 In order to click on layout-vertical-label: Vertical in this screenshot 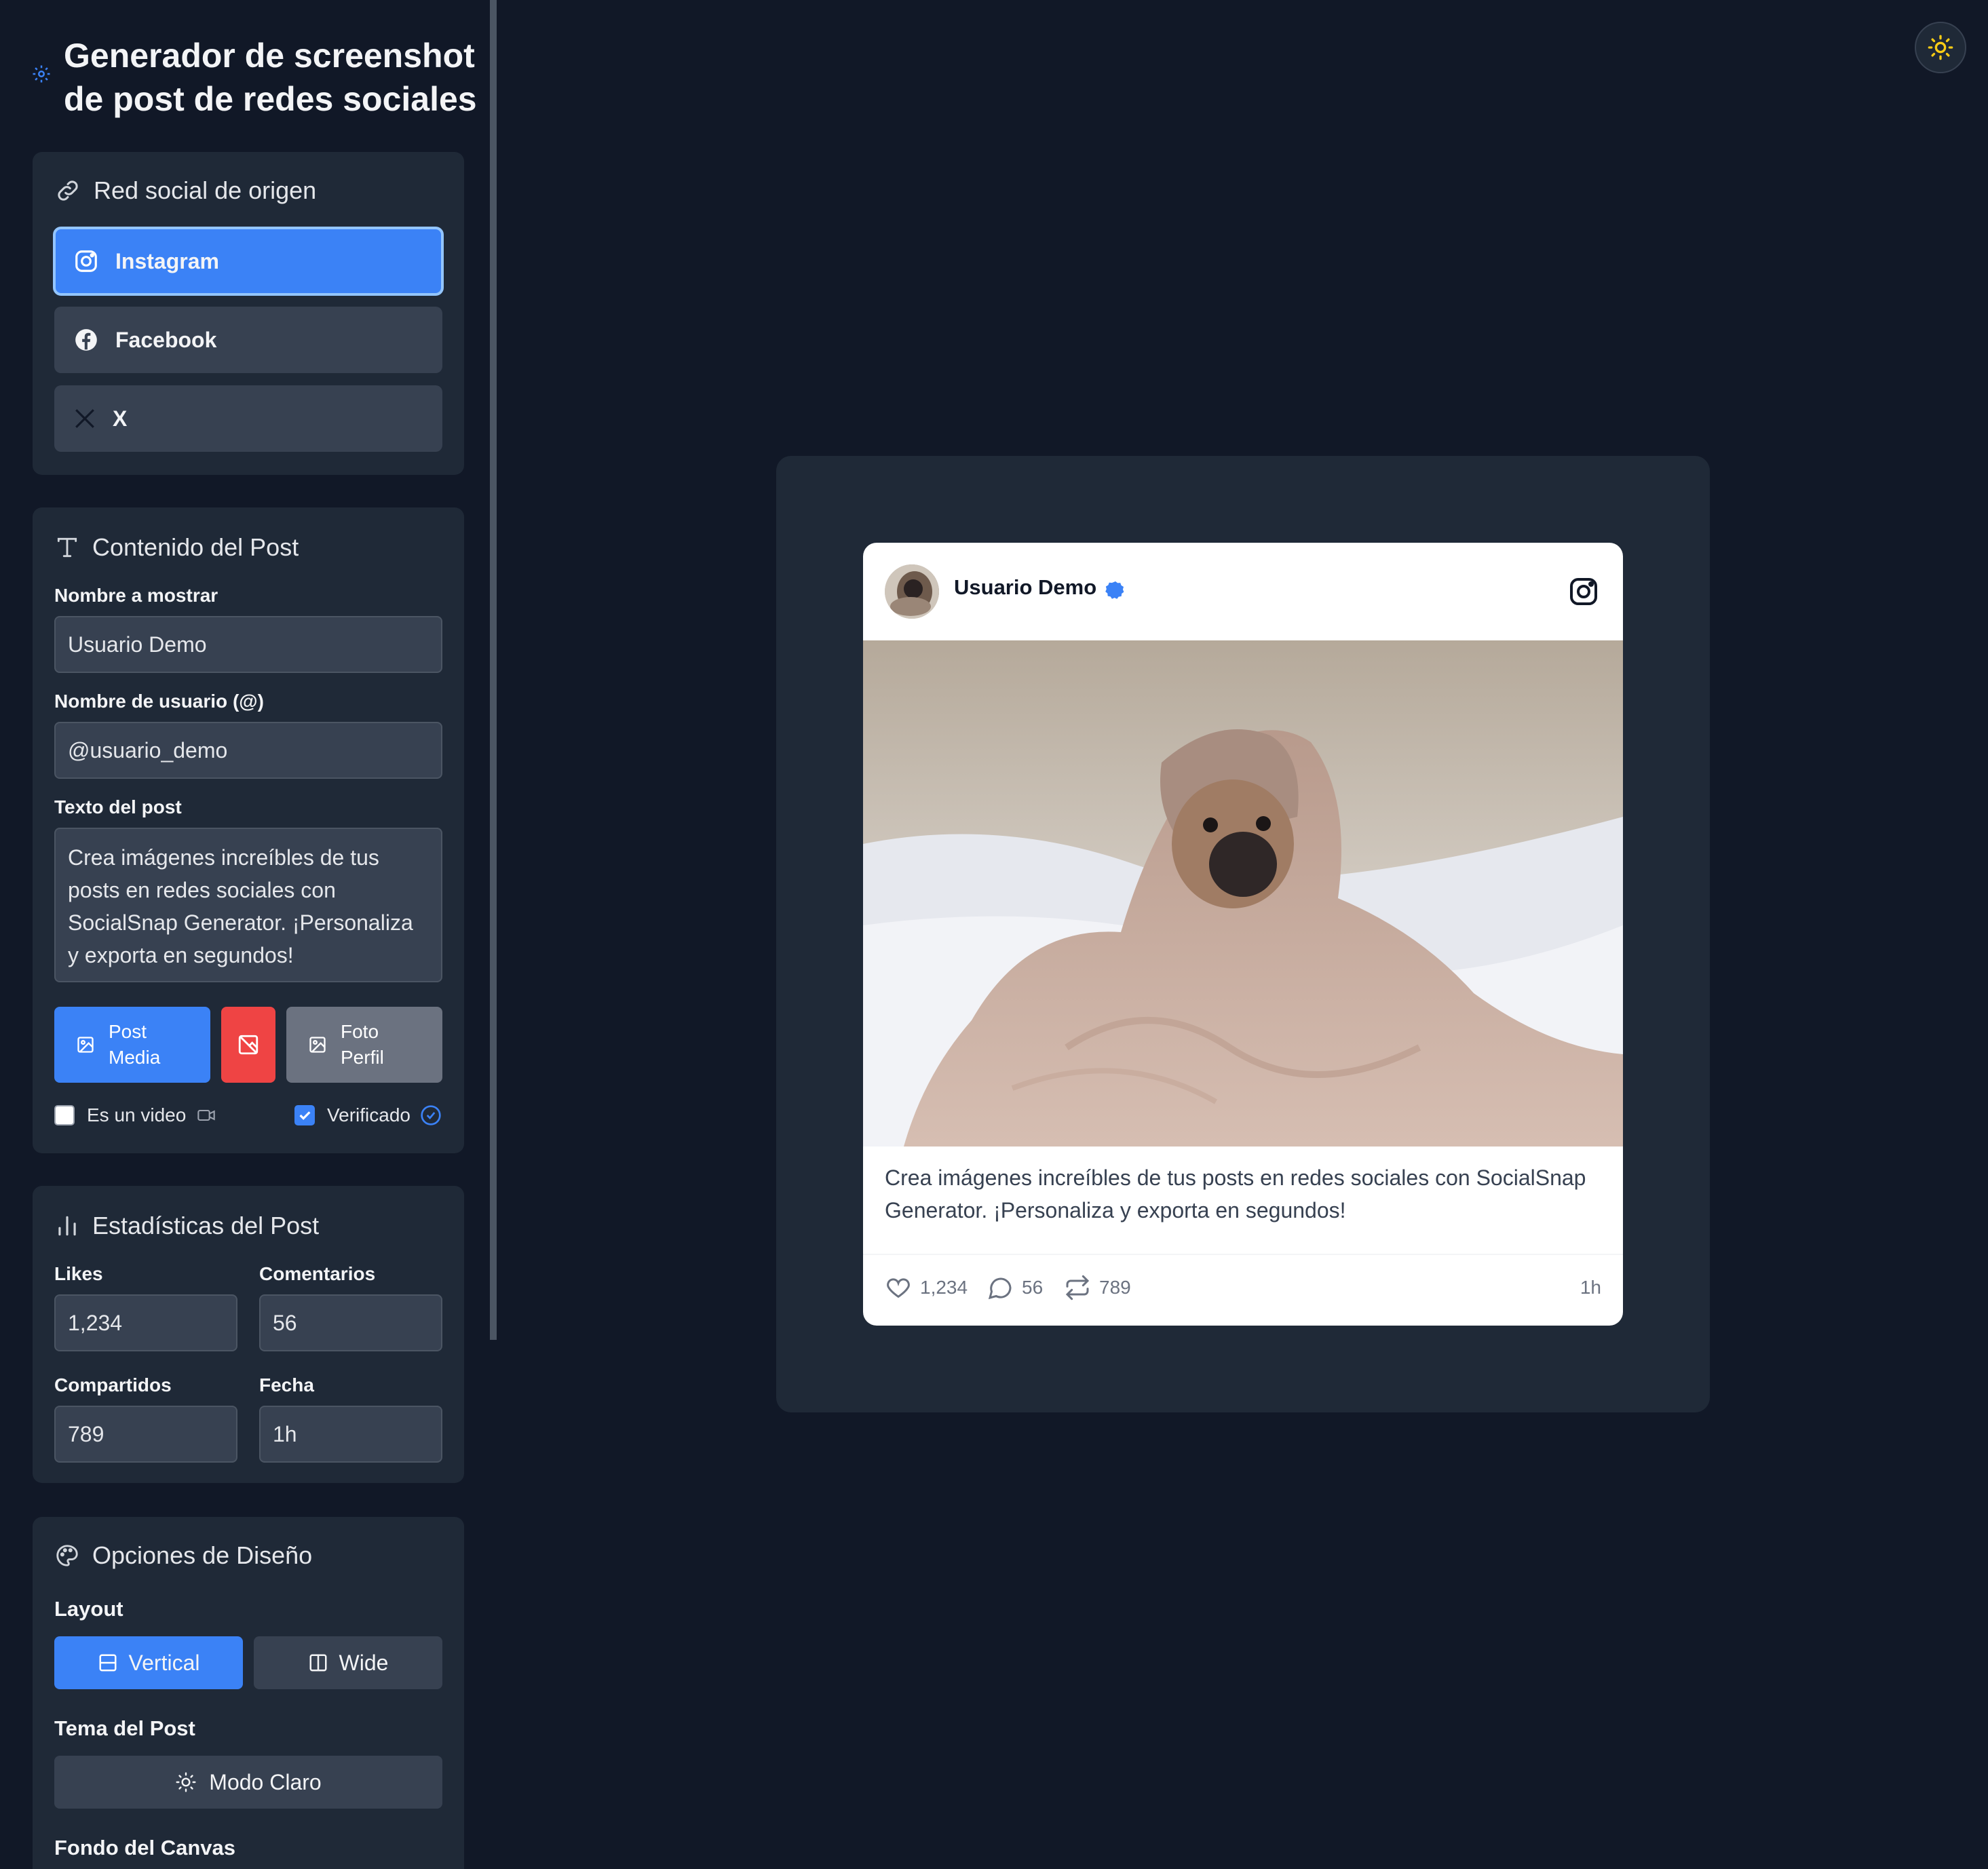, I will do `click(164, 1662)`.